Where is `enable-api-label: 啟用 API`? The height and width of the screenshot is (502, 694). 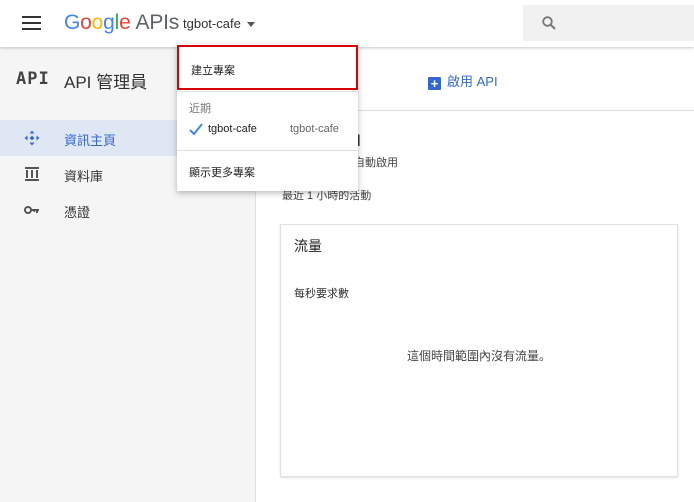
enable-api-label: 啟用 API is located at coordinates (472, 81).